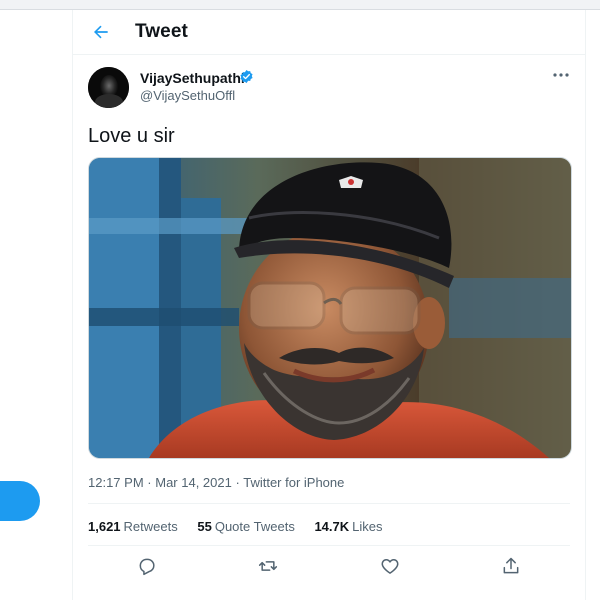  What do you see at coordinates (332, 526) in the screenshot?
I see `likes-count: 14.7K` at bounding box center [332, 526].